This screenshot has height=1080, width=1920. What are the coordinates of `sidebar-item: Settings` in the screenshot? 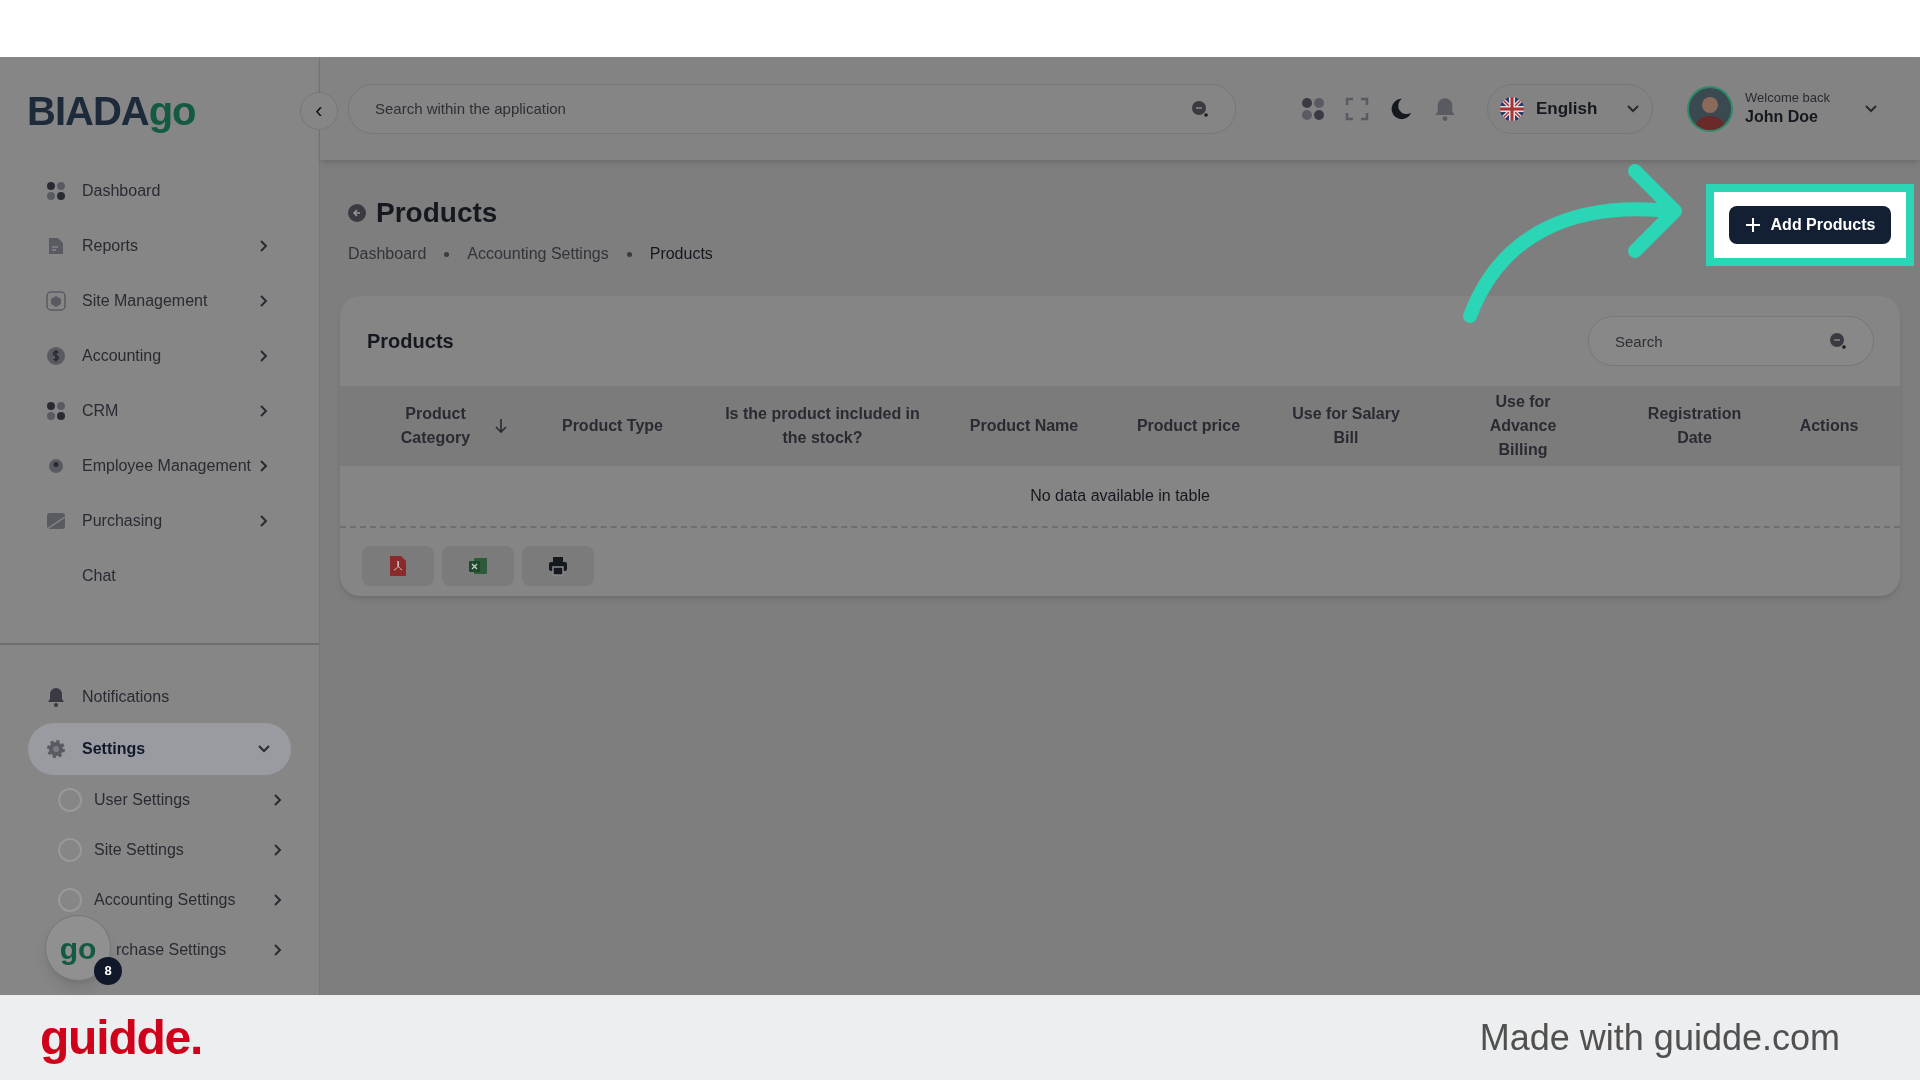 It's located at (159, 749).